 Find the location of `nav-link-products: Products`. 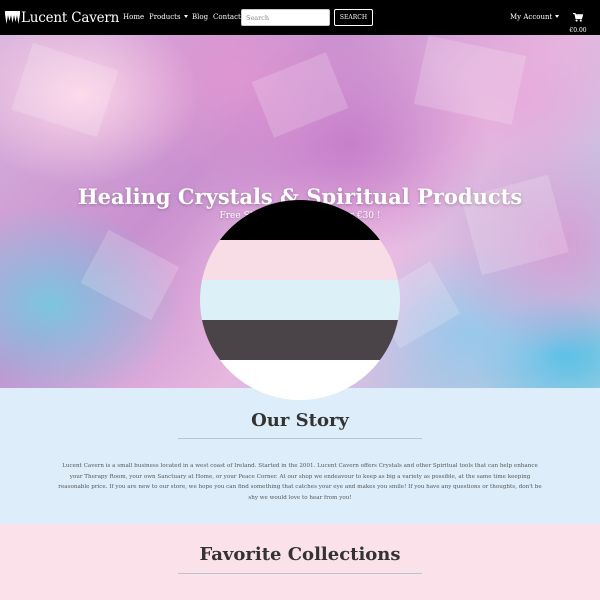

nav-link-products: Products is located at coordinates (168, 17).